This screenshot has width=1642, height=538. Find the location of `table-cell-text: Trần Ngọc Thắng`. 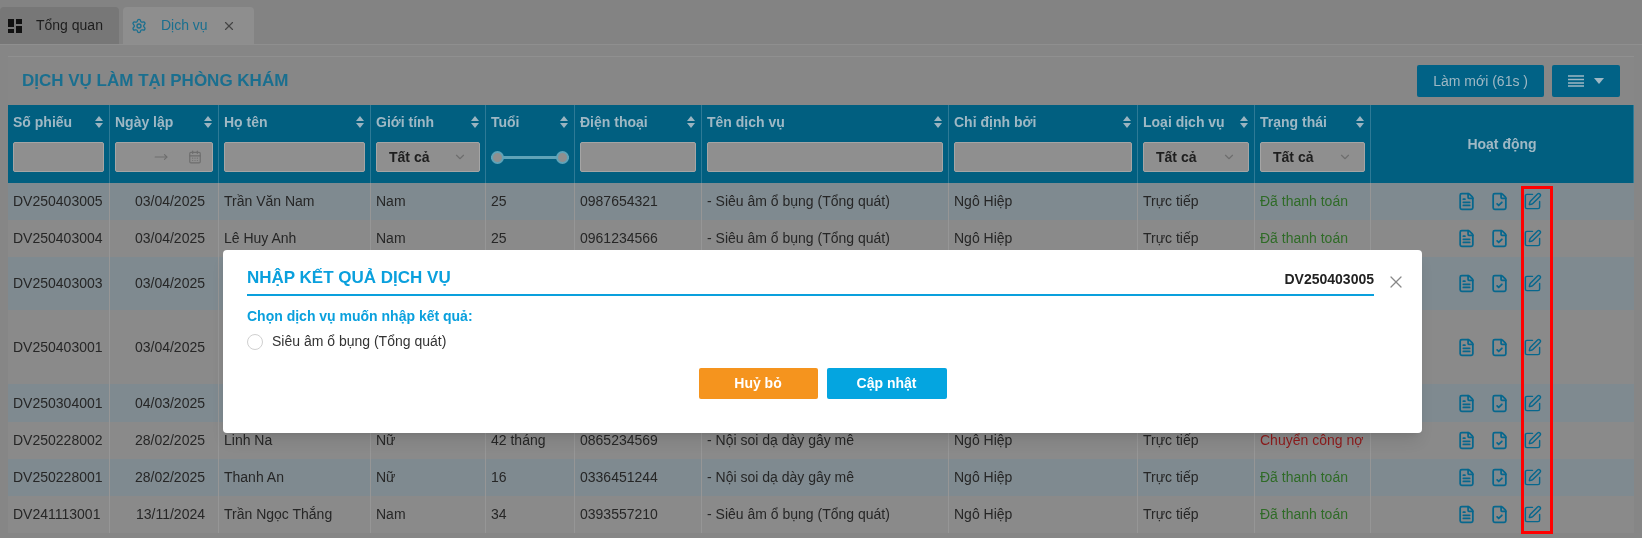

table-cell-text: Trần Ngọc Thắng is located at coordinates (278, 514).